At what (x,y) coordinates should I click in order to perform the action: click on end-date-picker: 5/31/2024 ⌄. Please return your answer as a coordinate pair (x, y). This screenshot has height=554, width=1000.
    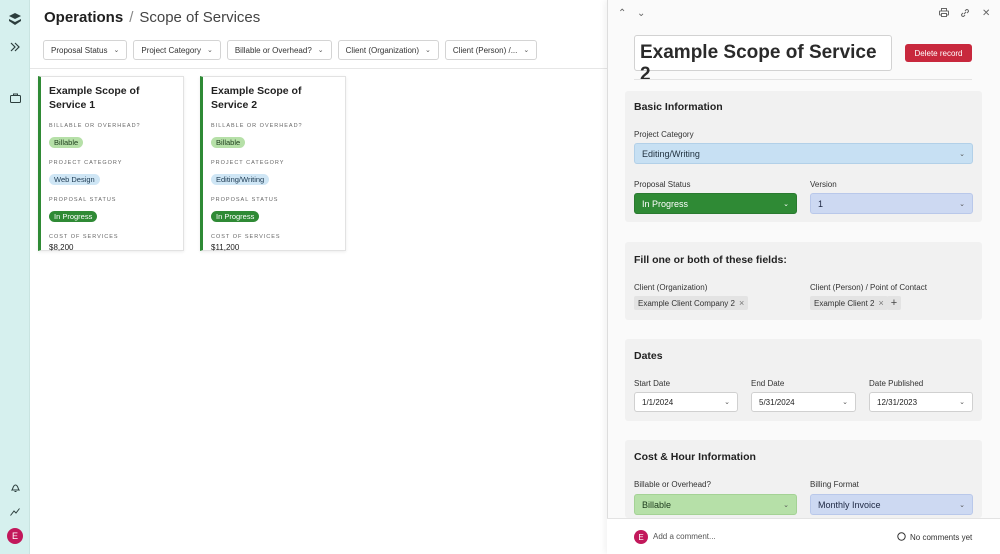
    Looking at the image, I should click on (803, 402).